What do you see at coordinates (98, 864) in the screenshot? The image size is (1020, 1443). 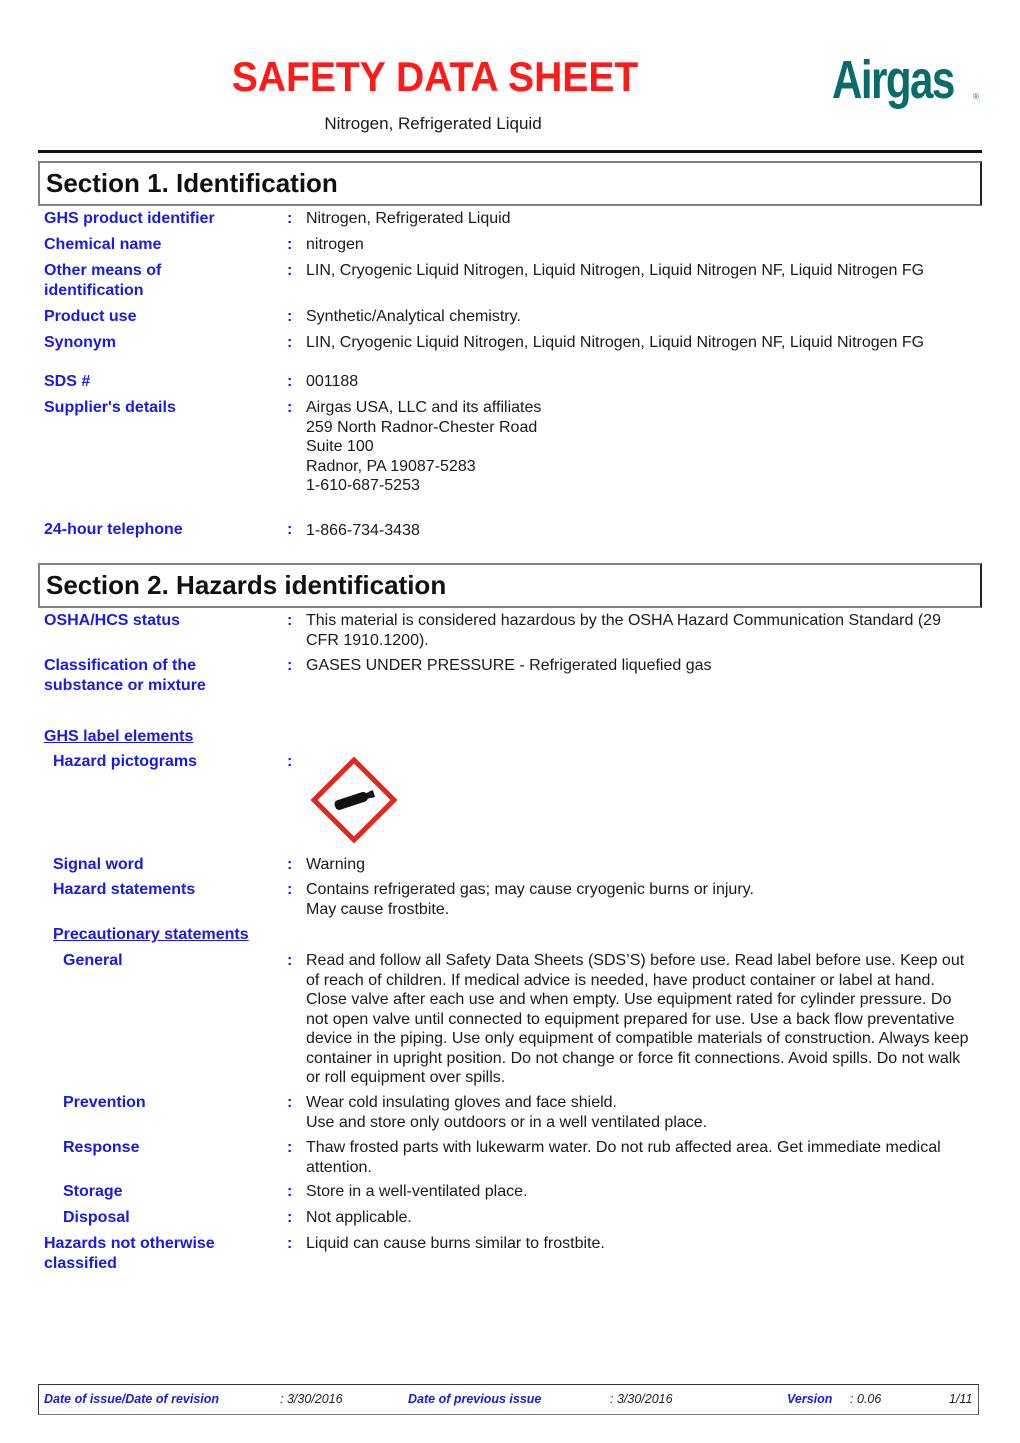 I see `label-signal-word: Signal word` at bounding box center [98, 864].